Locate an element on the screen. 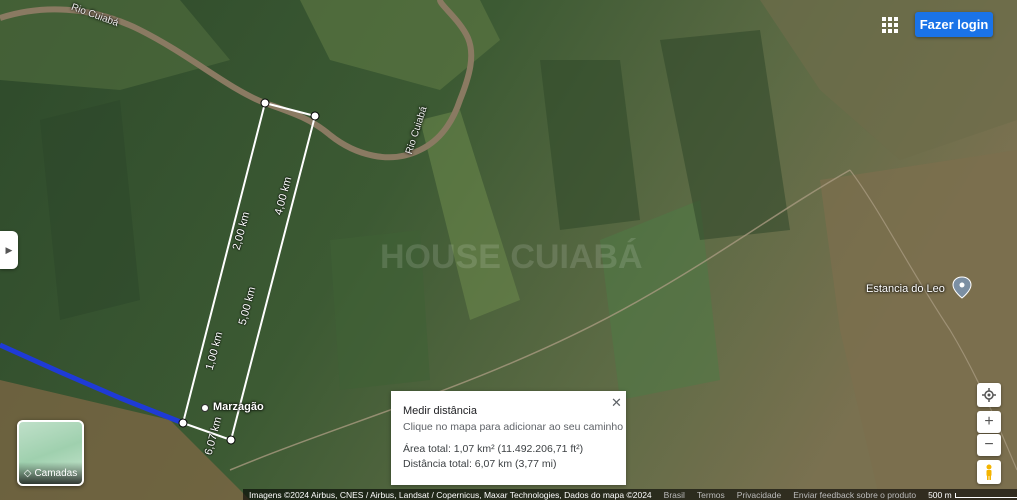  watermark-text: HOUSE CUIABÁ is located at coordinates (511, 257).